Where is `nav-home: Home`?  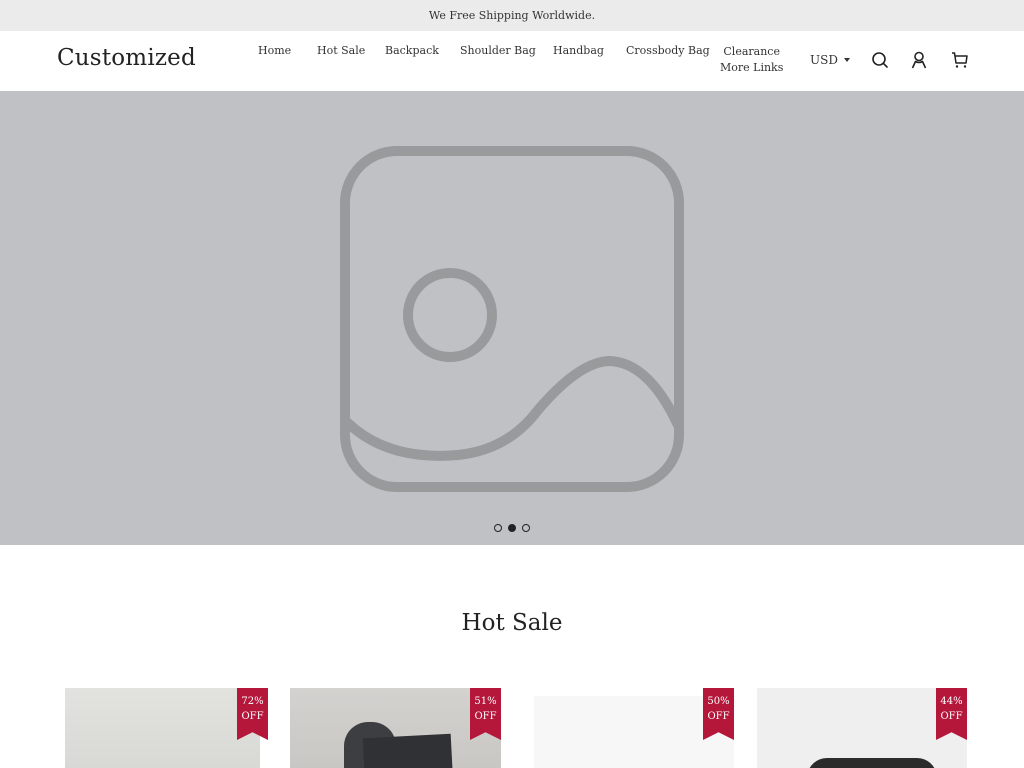 nav-home: Home is located at coordinates (274, 50).